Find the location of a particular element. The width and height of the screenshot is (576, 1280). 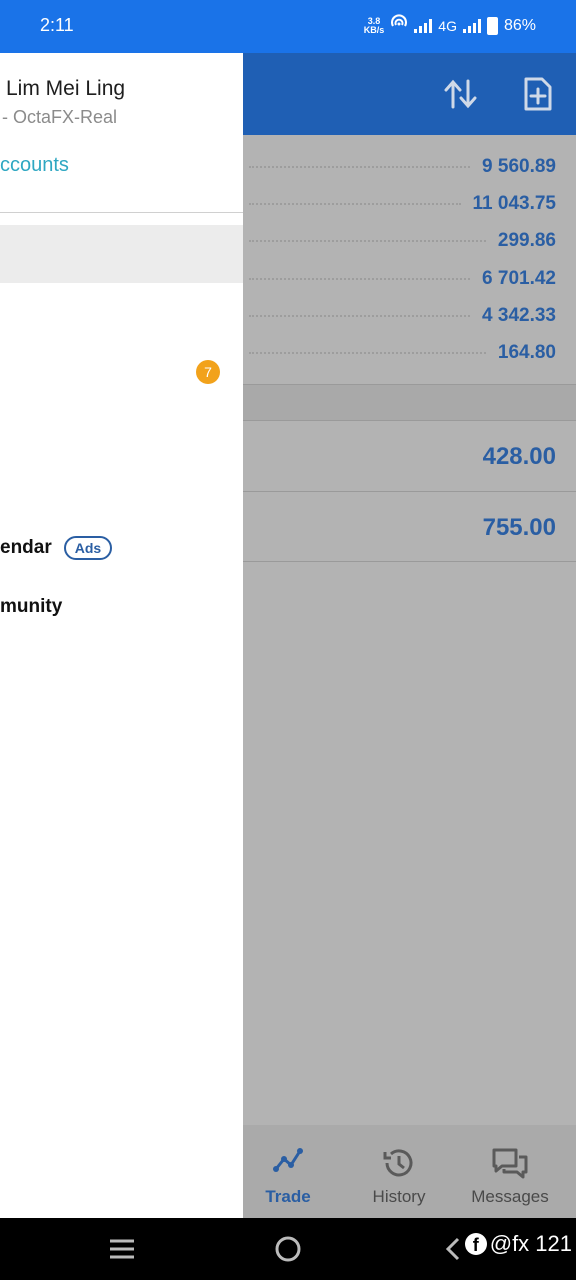

position-profit: 428.00 is located at coordinates (519, 456).